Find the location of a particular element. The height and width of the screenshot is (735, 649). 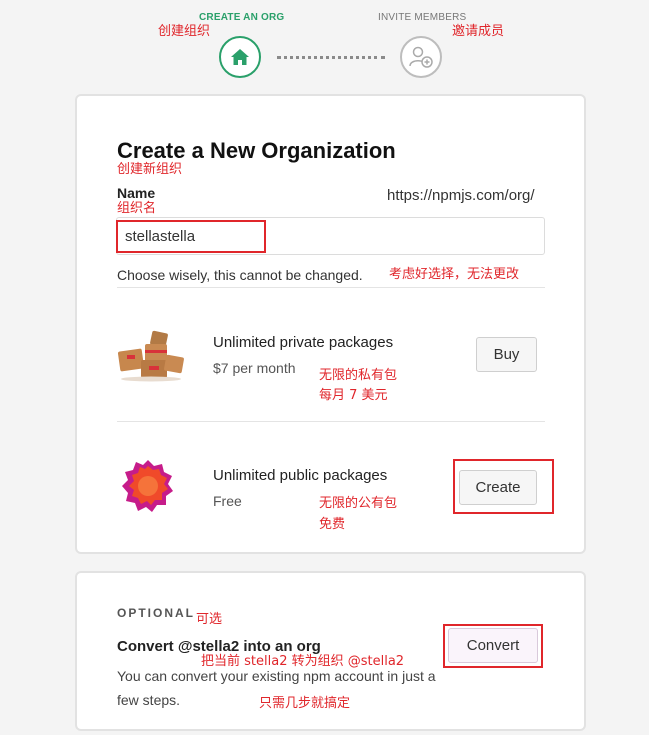

add-user-icon is located at coordinates (421, 57).